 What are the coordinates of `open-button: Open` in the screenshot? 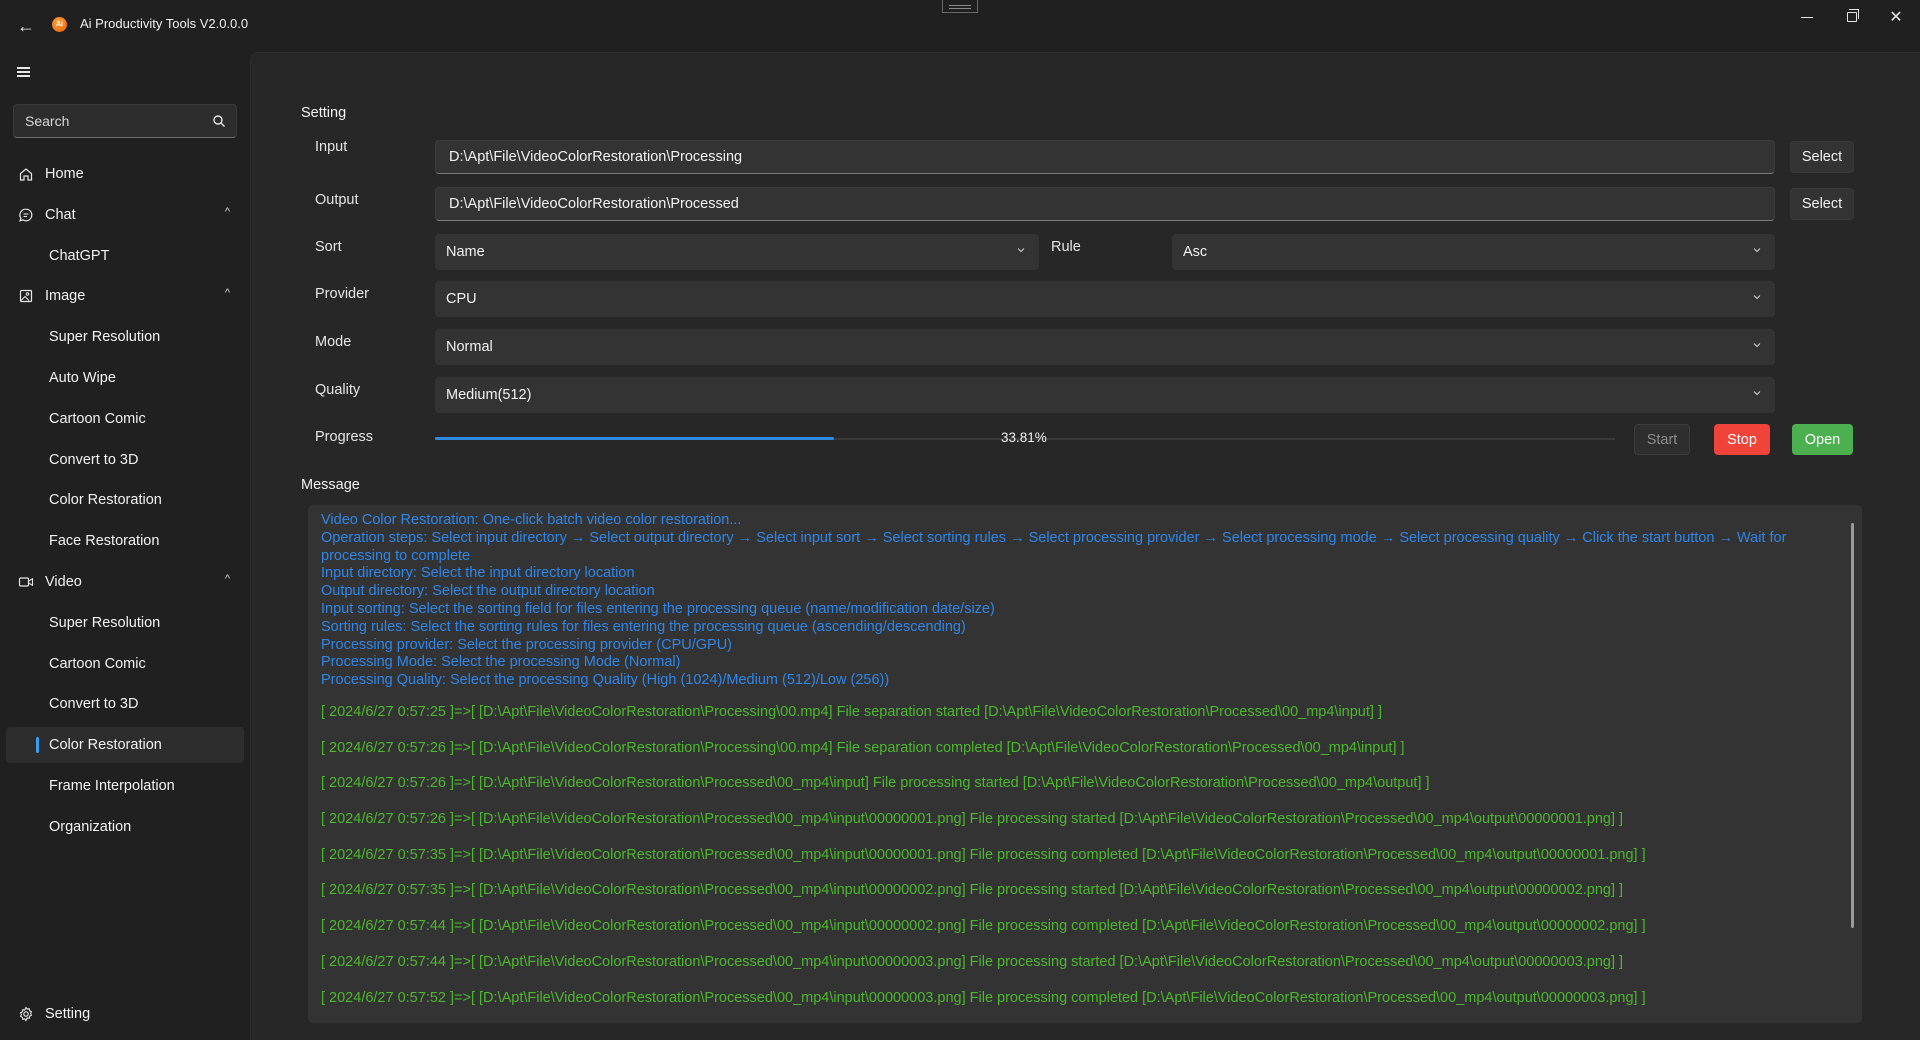 It's located at (1822, 439).